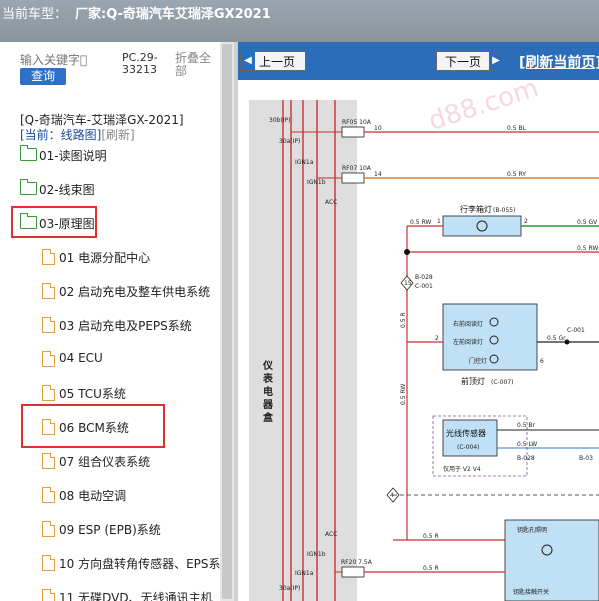 This screenshot has width=599, height=601. I want to click on pin-label: IGN1a, so click(304, 162).